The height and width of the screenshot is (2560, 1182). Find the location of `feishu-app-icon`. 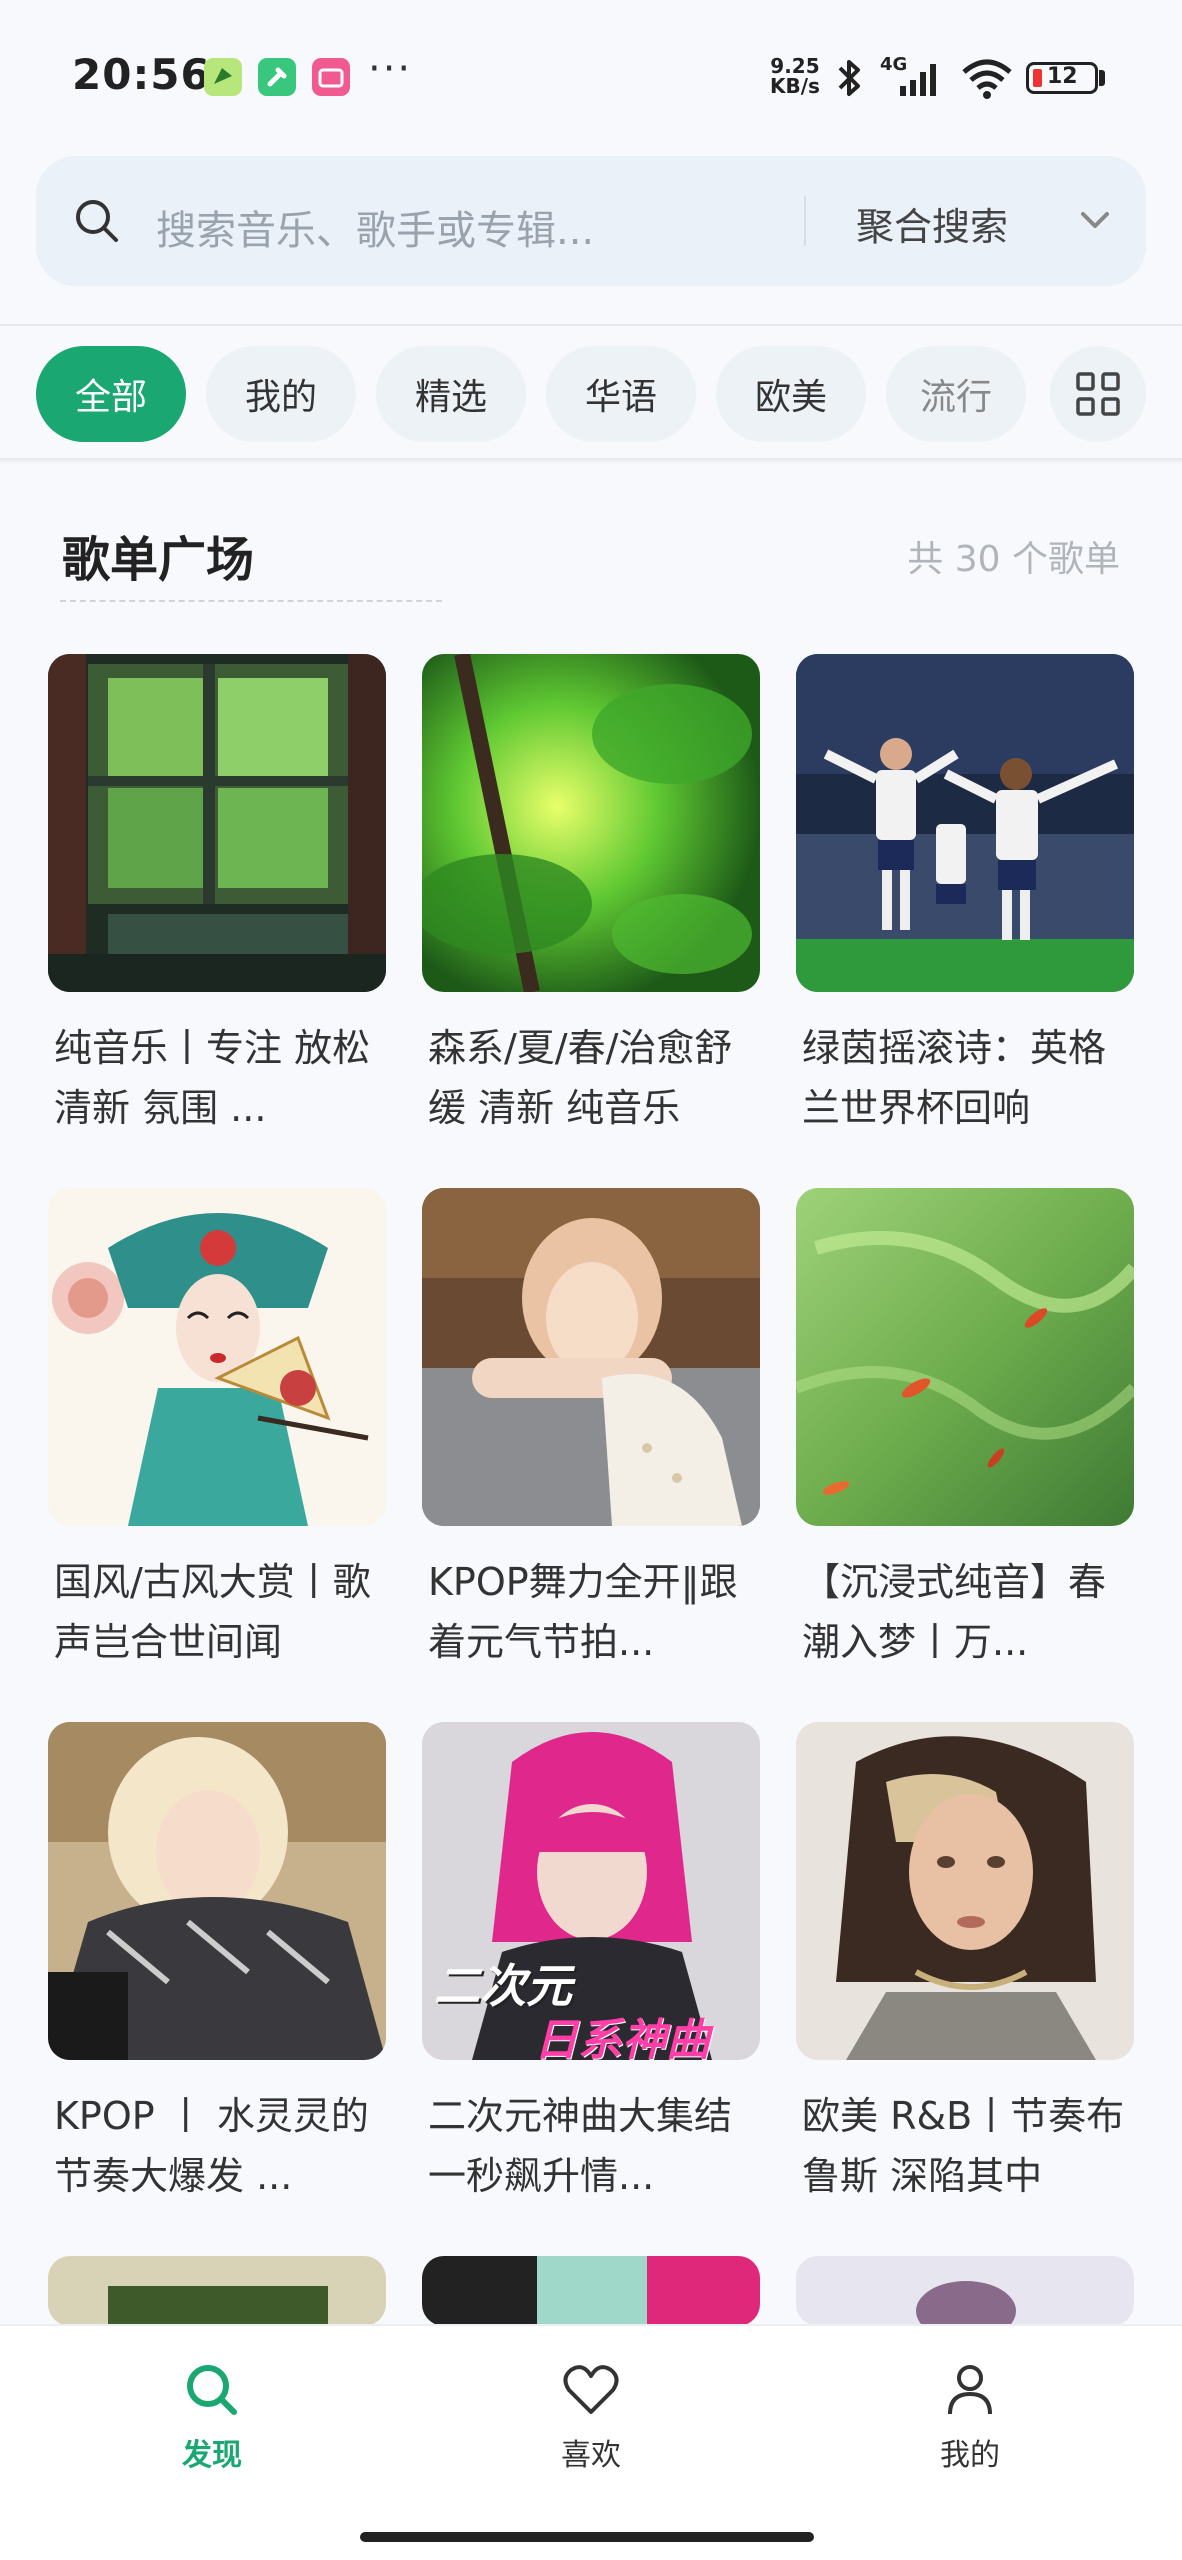

feishu-app-icon is located at coordinates (223, 77).